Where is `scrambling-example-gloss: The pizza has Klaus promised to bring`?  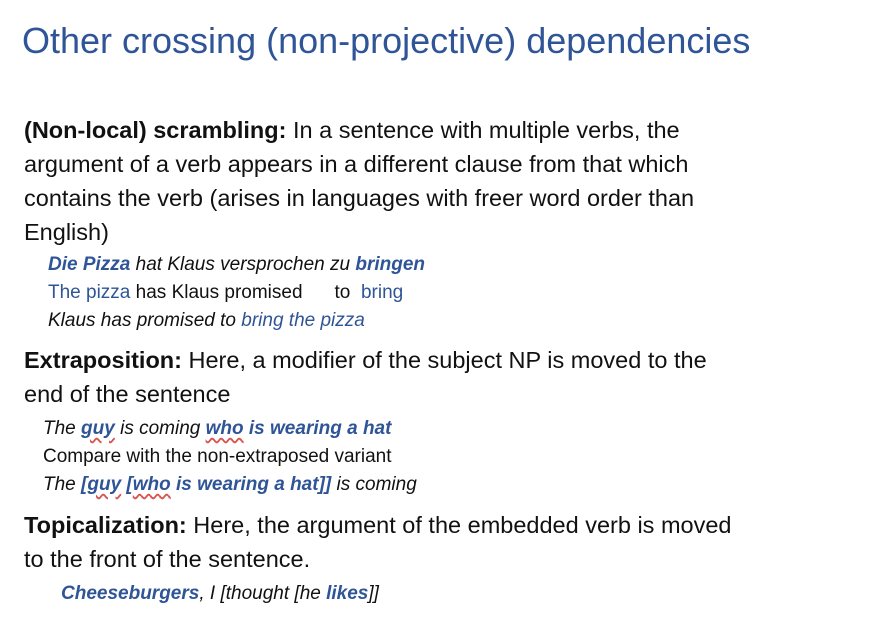
scrambling-example-gloss: The pizza has Klaus promised to bring is located at coordinates (225, 293).